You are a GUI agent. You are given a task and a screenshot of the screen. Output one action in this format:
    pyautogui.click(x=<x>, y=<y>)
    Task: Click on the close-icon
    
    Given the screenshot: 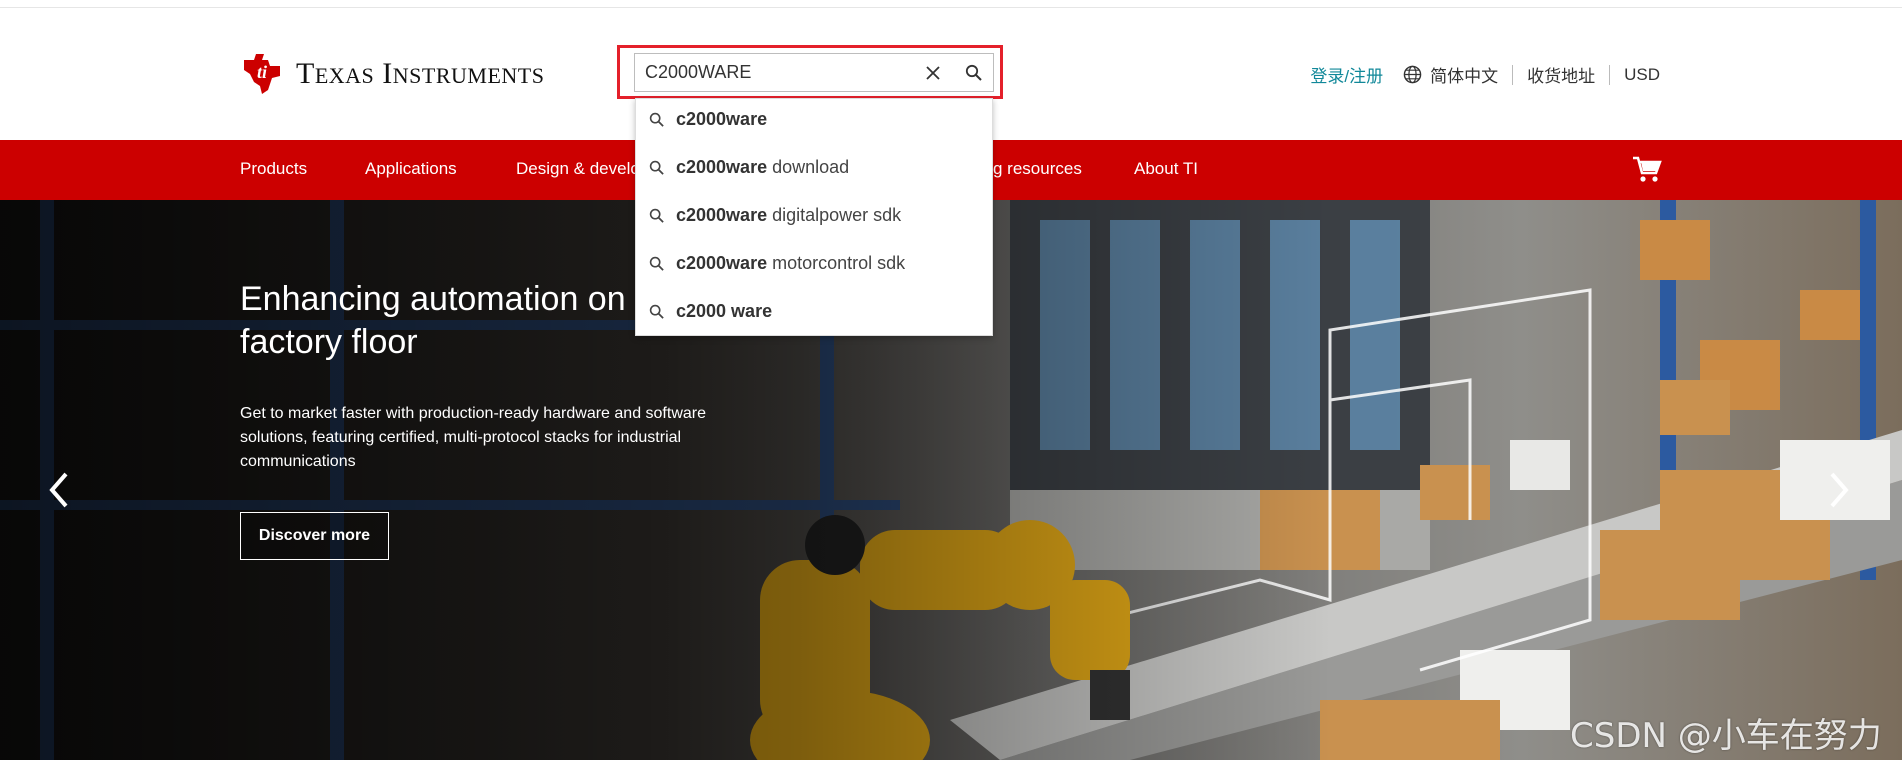 What is the action you would take?
    pyautogui.click(x=933, y=72)
    